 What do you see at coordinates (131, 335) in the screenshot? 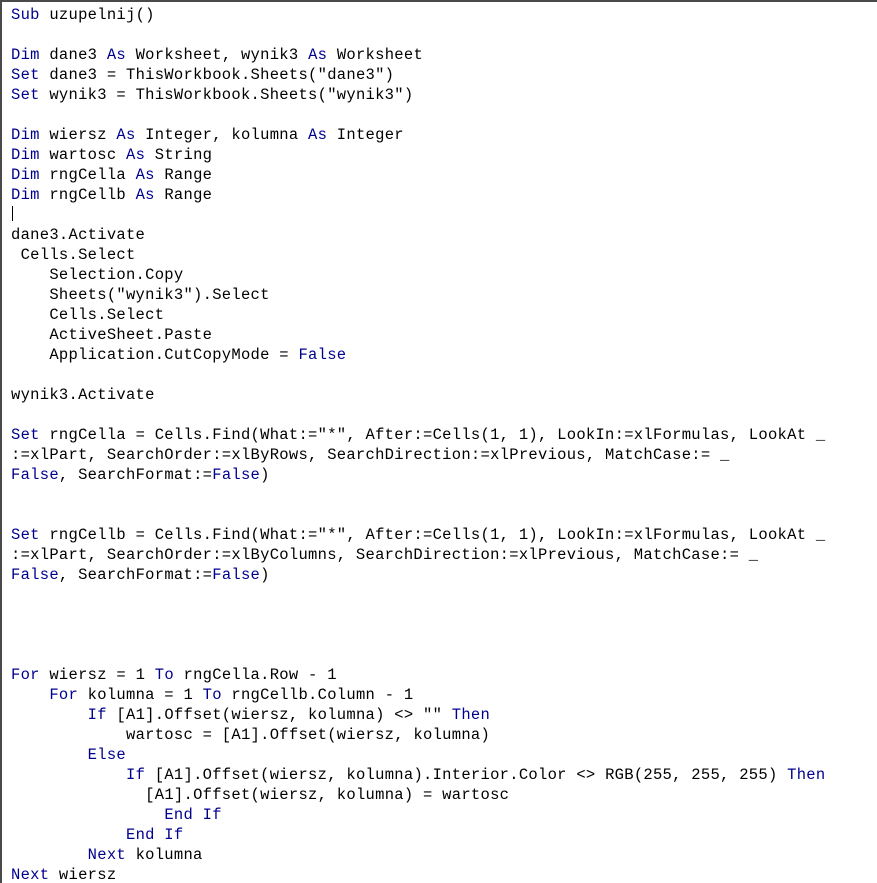
I see `code-text: ActiveSheet.Paste` at bounding box center [131, 335].